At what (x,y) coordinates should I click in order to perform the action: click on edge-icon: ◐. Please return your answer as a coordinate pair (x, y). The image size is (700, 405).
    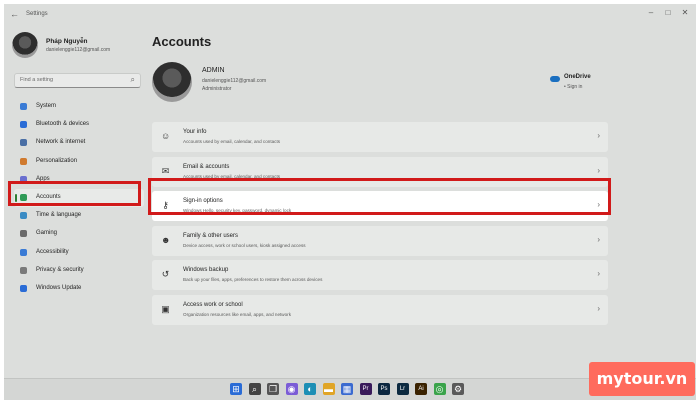
    Looking at the image, I should click on (310, 389).